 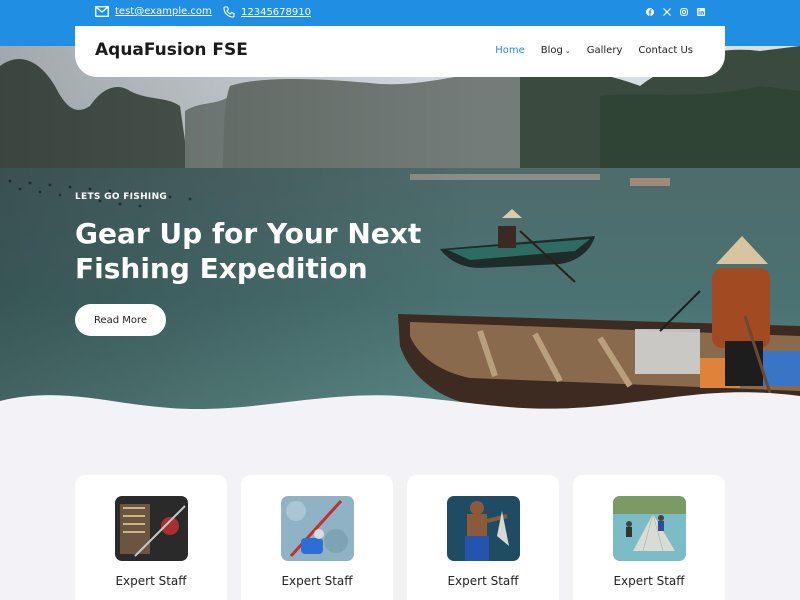 What do you see at coordinates (649, 528) in the screenshot?
I see `card-image-fishing-net` at bounding box center [649, 528].